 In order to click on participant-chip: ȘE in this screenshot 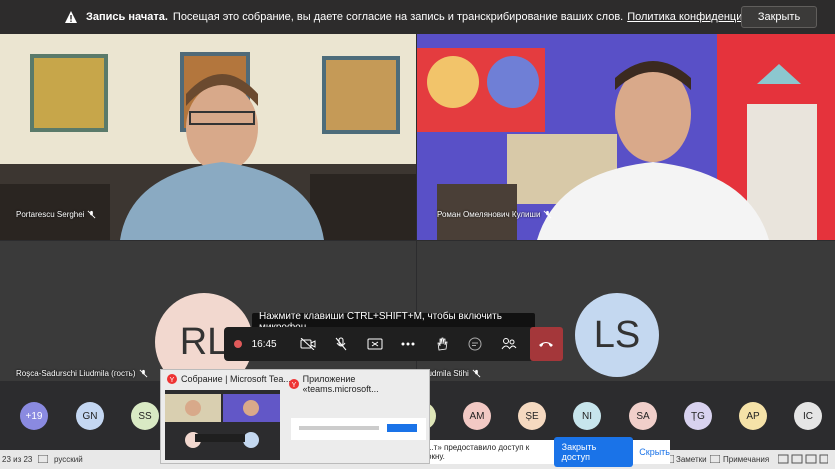, I will do `click(532, 416)`.